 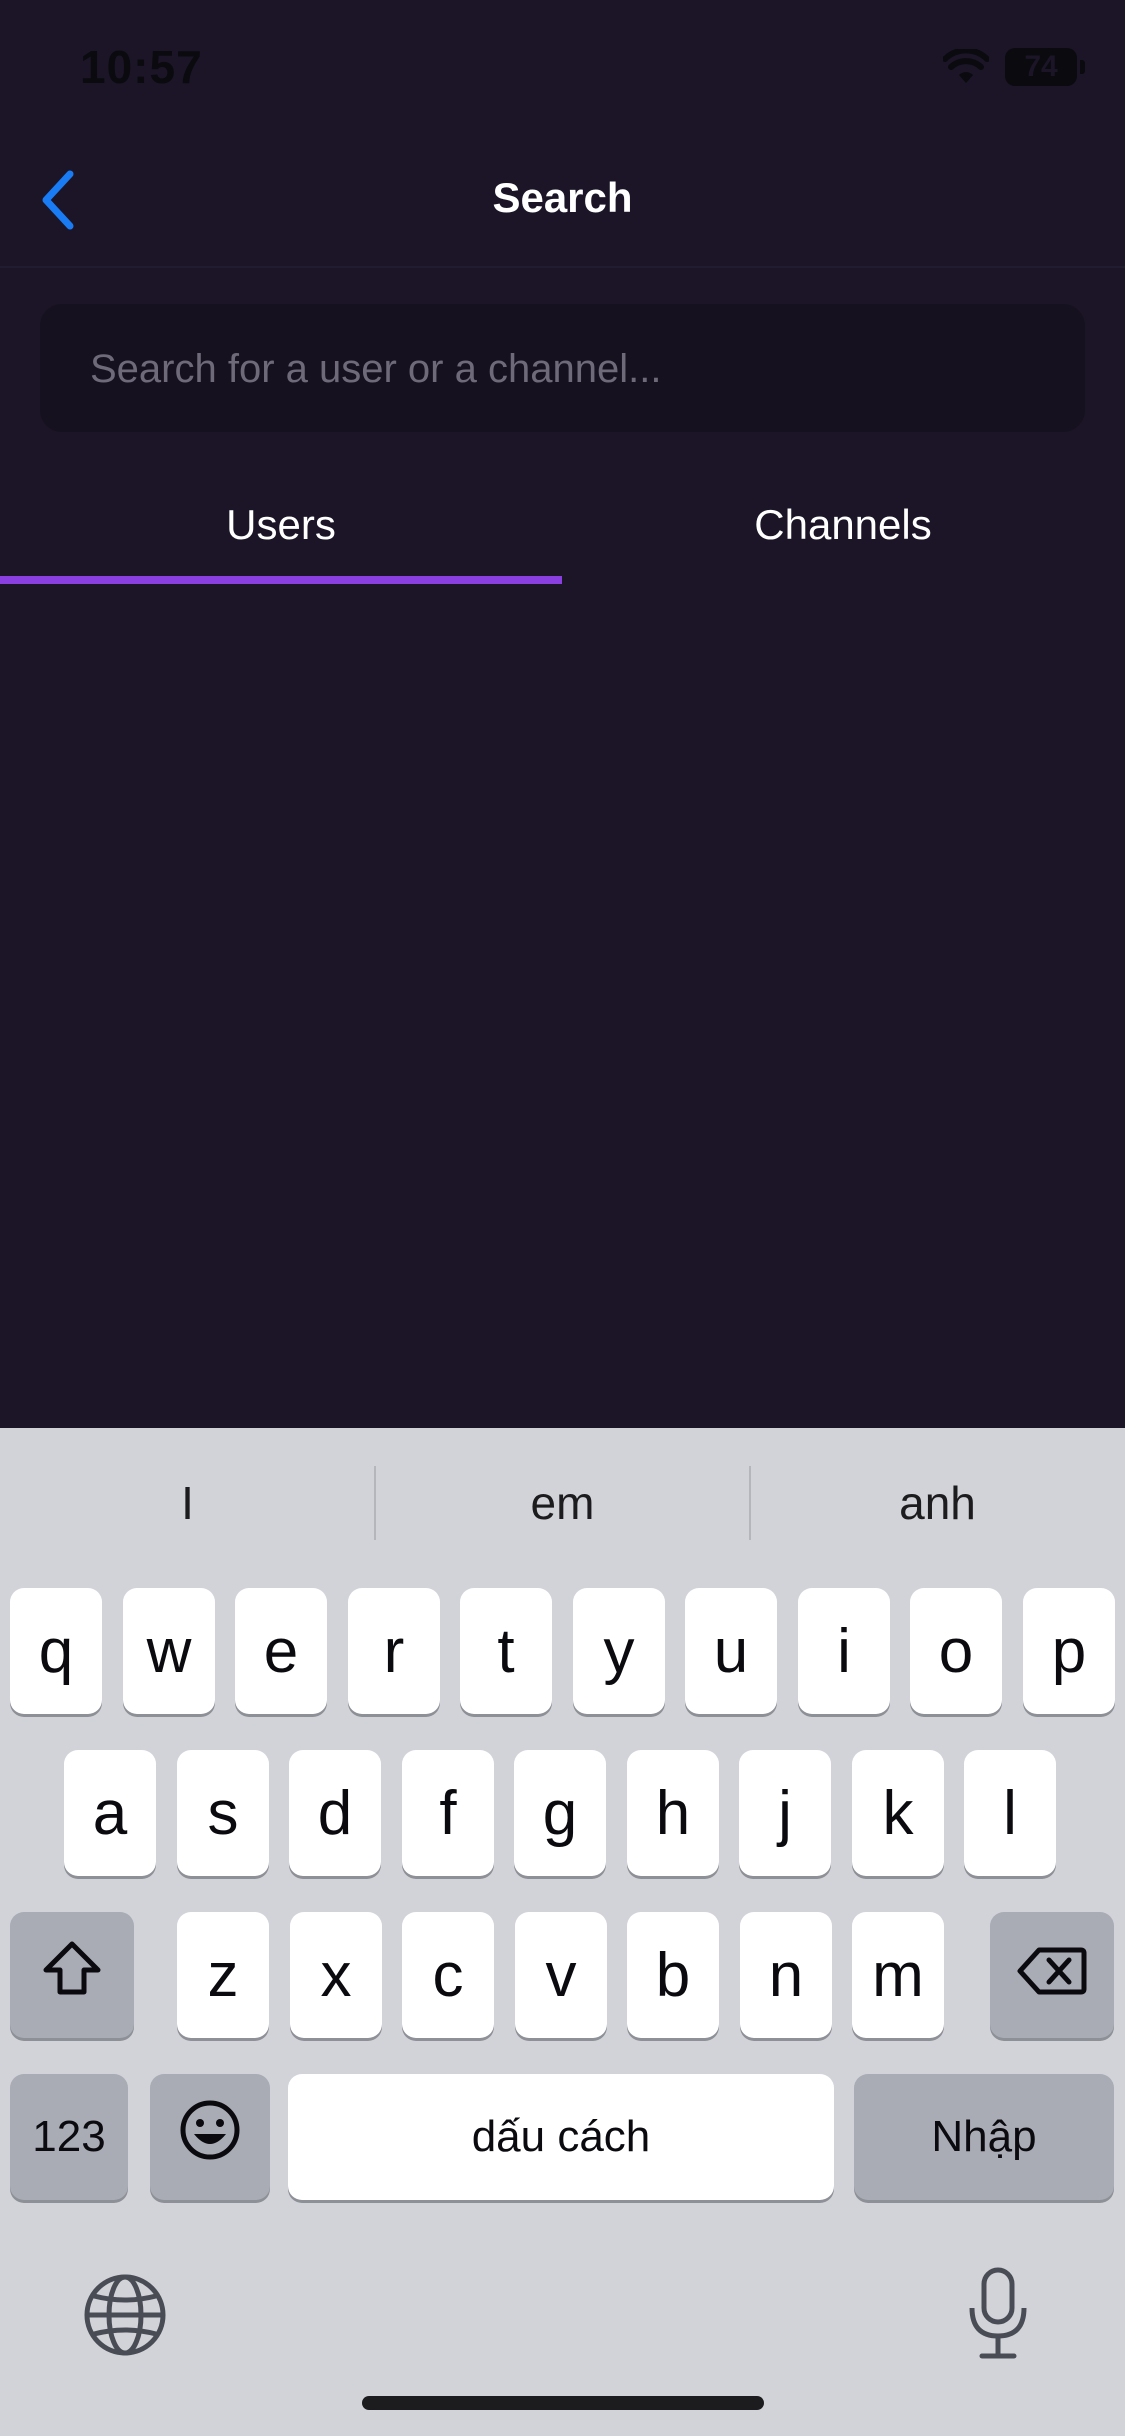 What do you see at coordinates (731, 1651) in the screenshot?
I see `key-u: u` at bounding box center [731, 1651].